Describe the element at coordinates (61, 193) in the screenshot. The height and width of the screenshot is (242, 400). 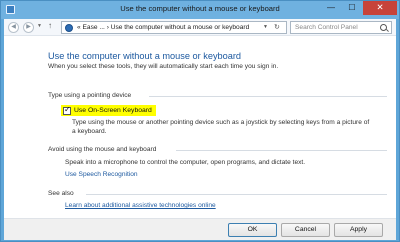
I see `section-heading-see-also: See also` at that location.